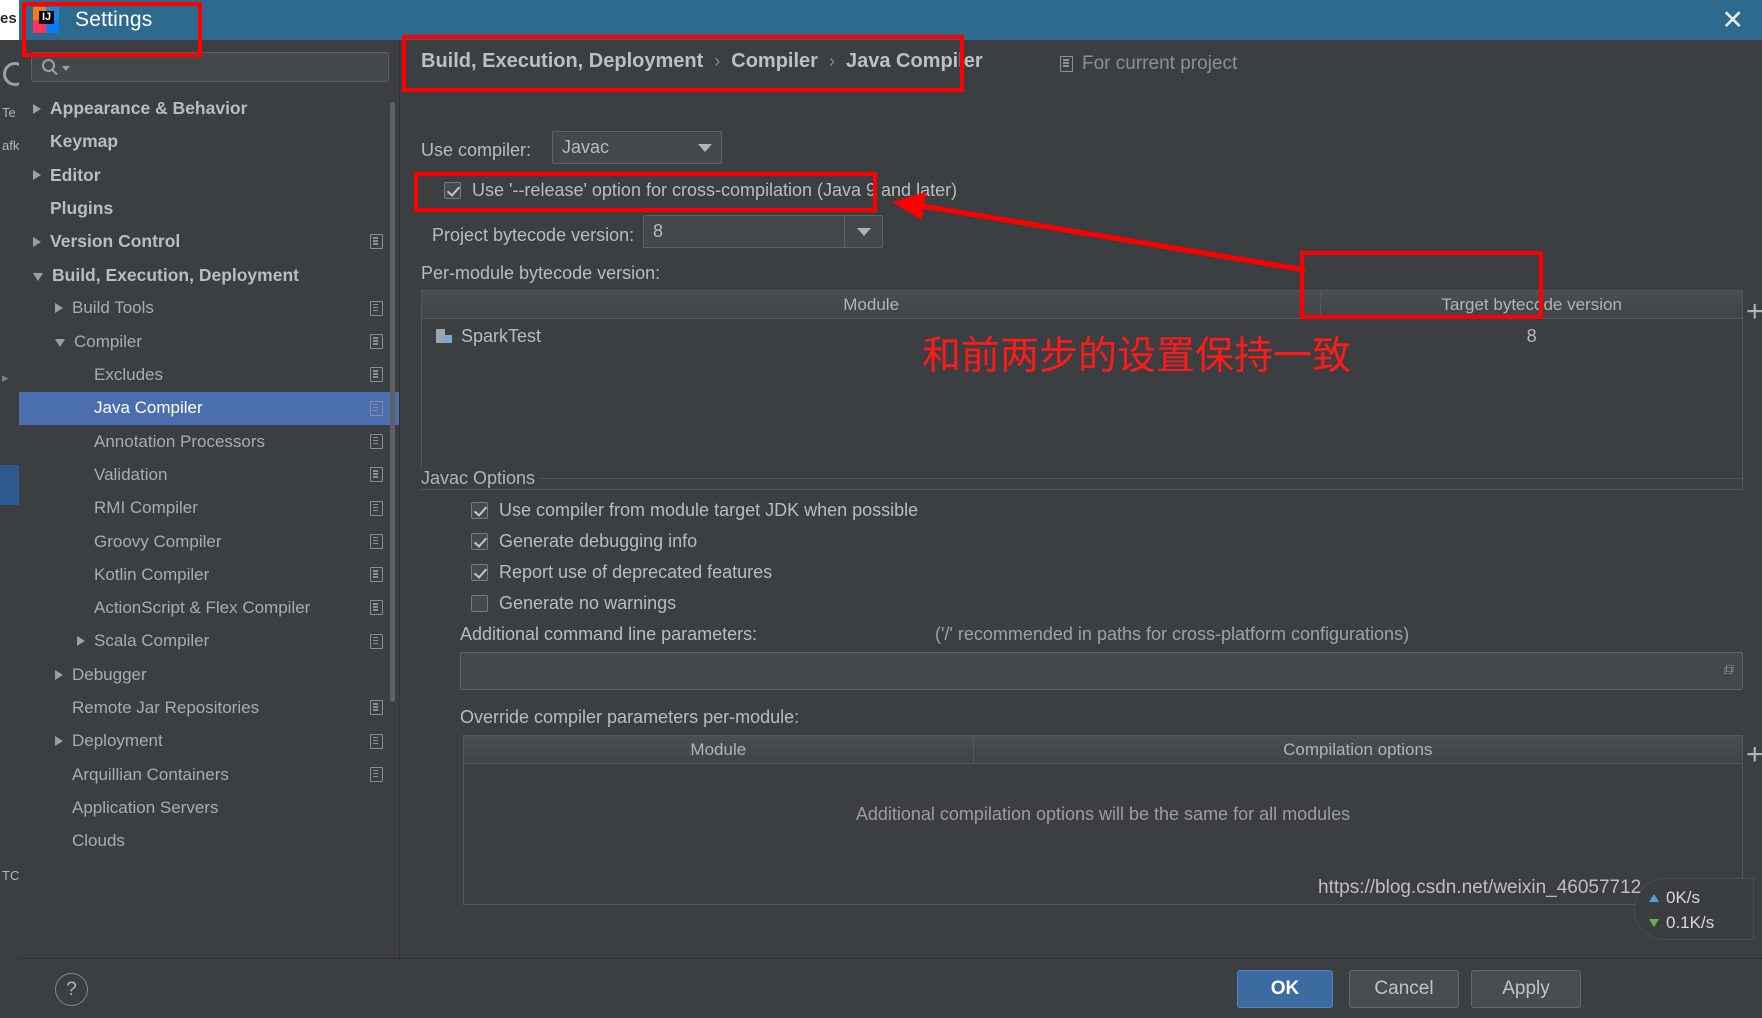 This screenshot has width=1762, height=1018. Describe the element at coordinates (1531, 336) in the screenshot. I see `cell-target-bytecode-version: 8` at that location.